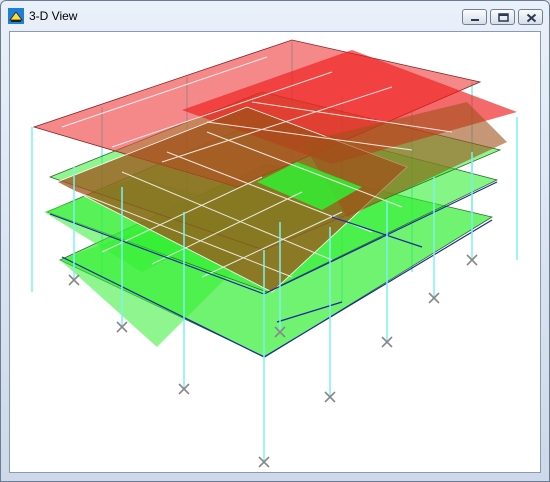 The height and width of the screenshot is (482, 550). I want to click on maximize-button, so click(502, 17).